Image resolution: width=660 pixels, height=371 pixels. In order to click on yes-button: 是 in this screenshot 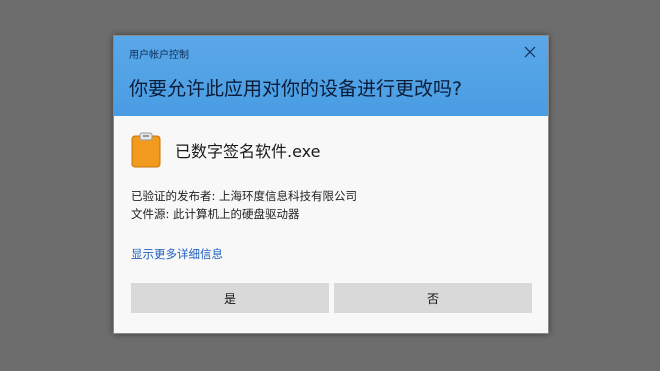, I will do `click(230, 298)`.